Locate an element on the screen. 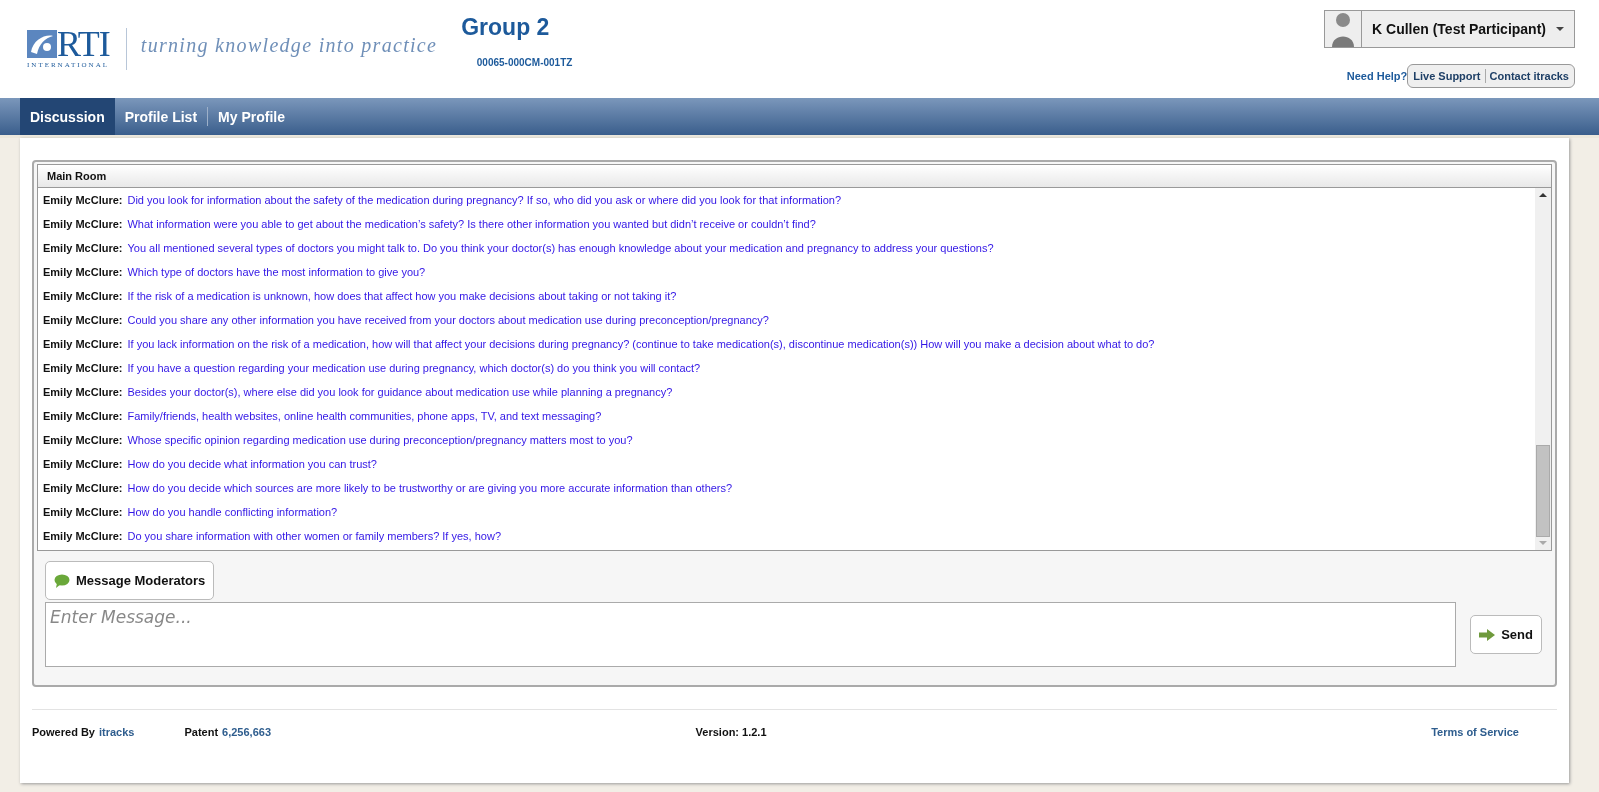 This screenshot has width=1599, height=792. tagline: turning knowledge into practice is located at coordinates (289, 45).